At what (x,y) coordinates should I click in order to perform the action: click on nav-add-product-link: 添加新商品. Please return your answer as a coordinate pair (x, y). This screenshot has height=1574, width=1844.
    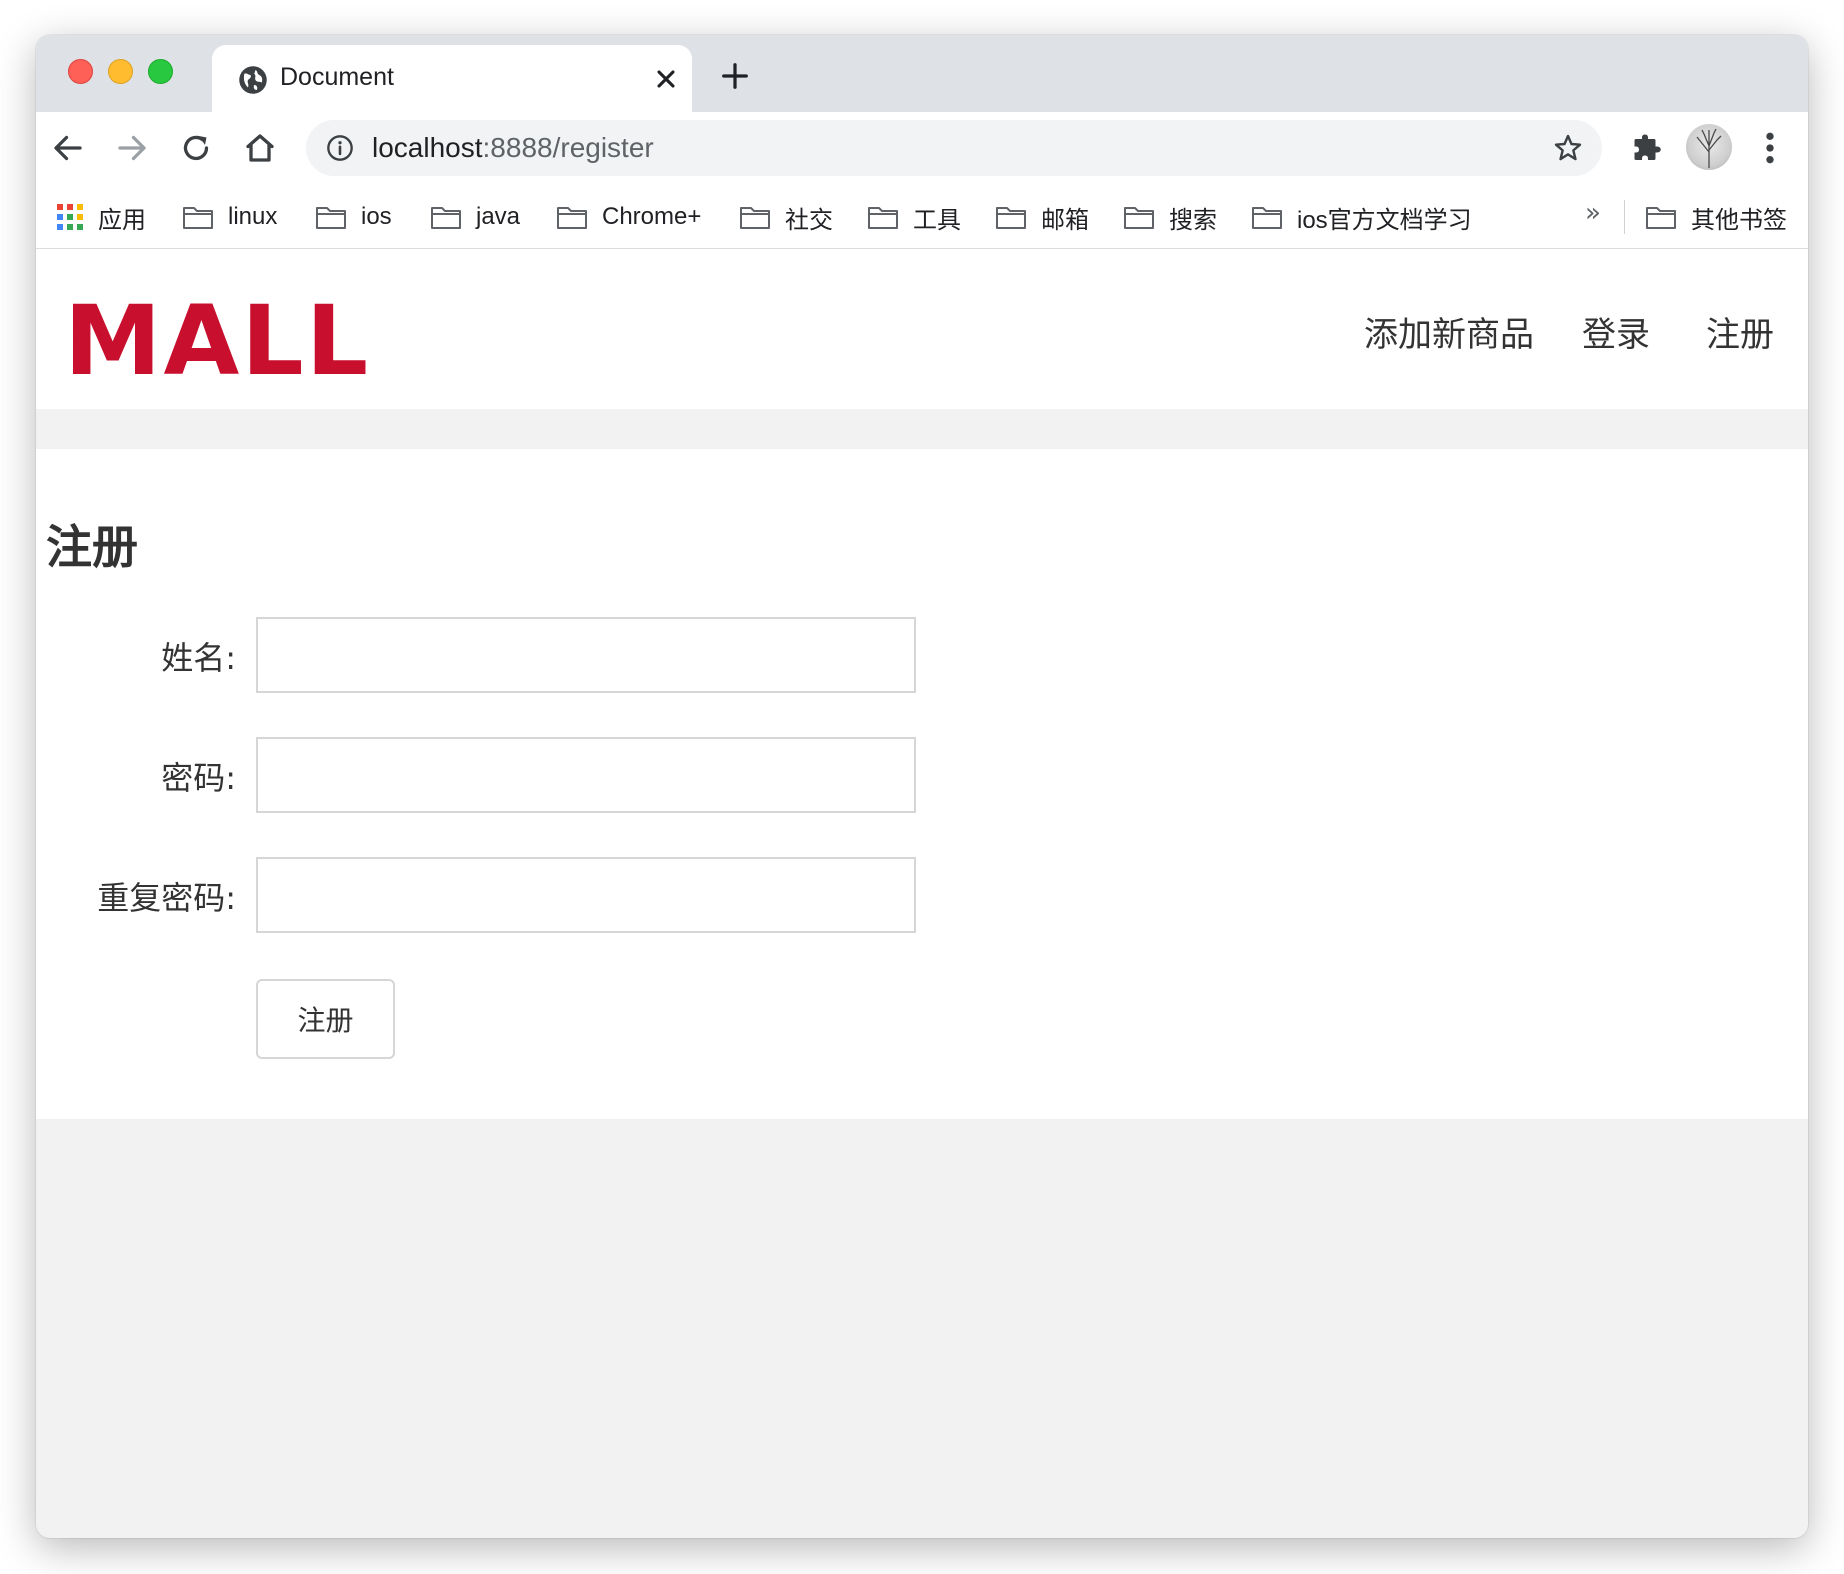
    Looking at the image, I should click on (1449, 331).